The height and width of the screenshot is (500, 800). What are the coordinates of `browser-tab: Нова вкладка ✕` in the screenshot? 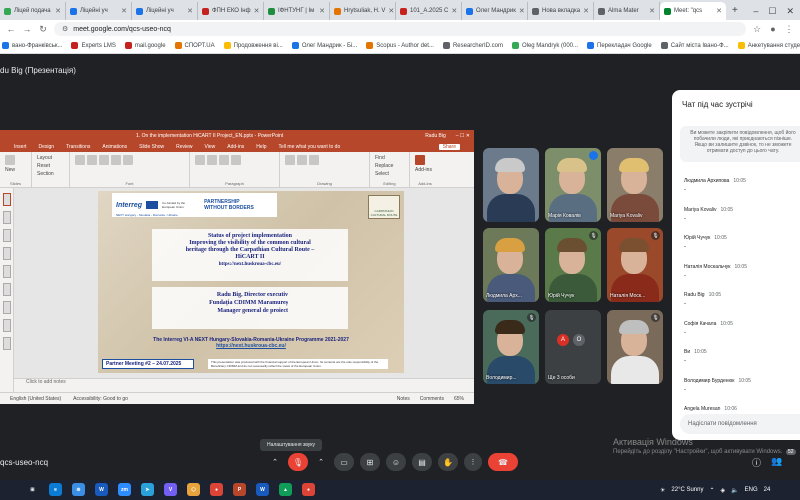 It's located at (561, 11).